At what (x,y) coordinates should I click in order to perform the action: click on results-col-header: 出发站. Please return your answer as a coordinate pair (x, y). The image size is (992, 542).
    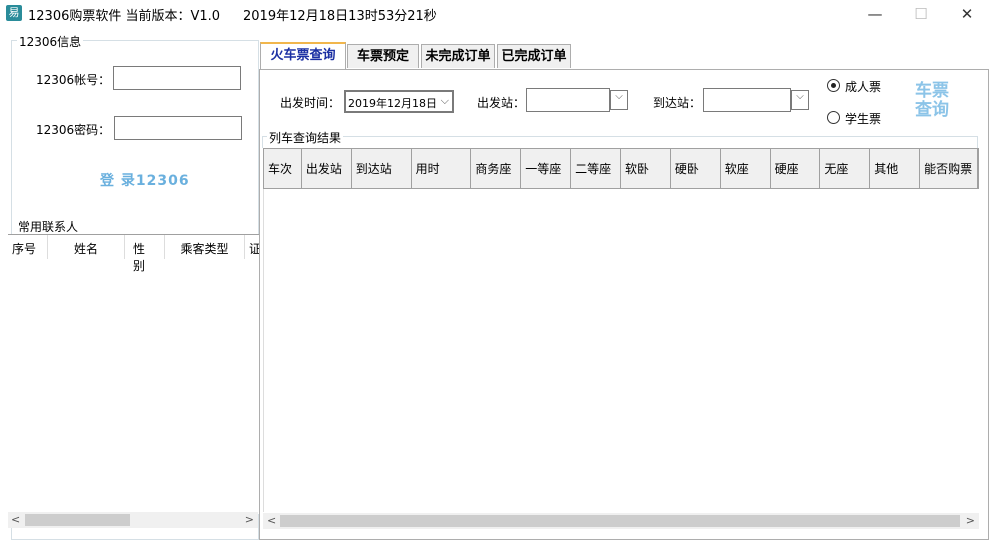
    Looking at the image, I should click on (327, 168).